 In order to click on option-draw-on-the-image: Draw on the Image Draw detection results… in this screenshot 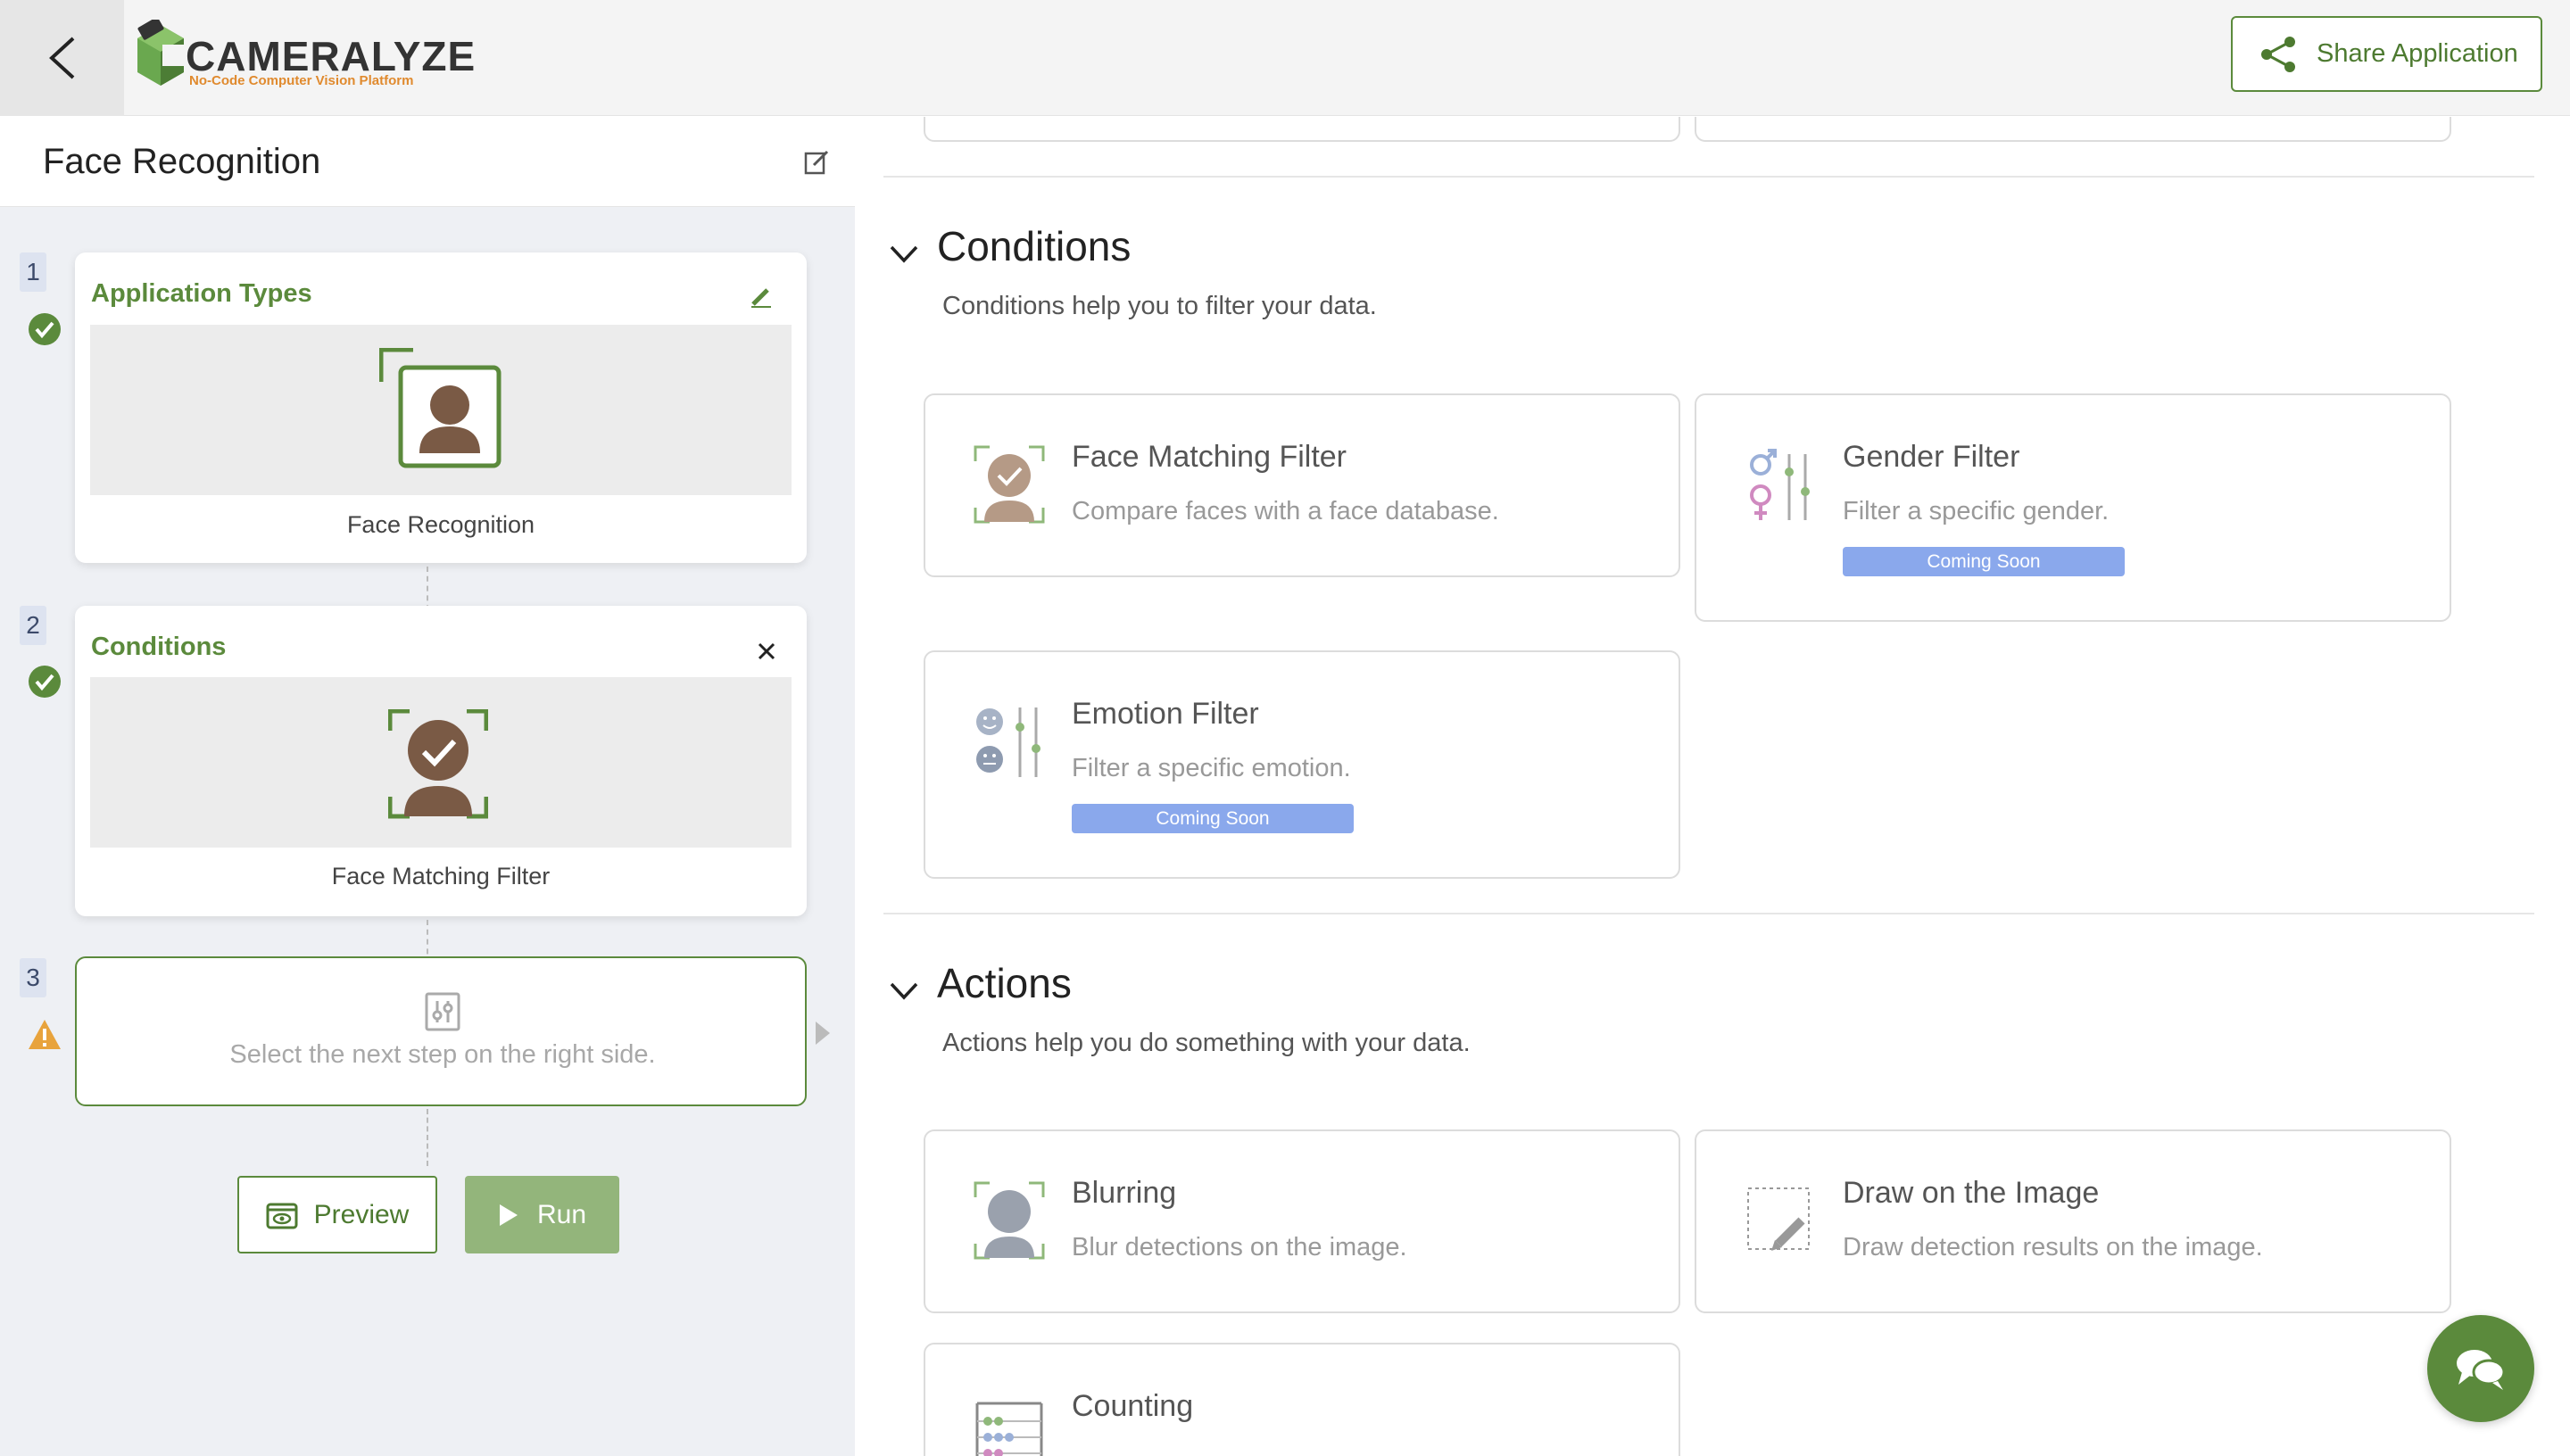, I will do `click(2073, 1221)`.